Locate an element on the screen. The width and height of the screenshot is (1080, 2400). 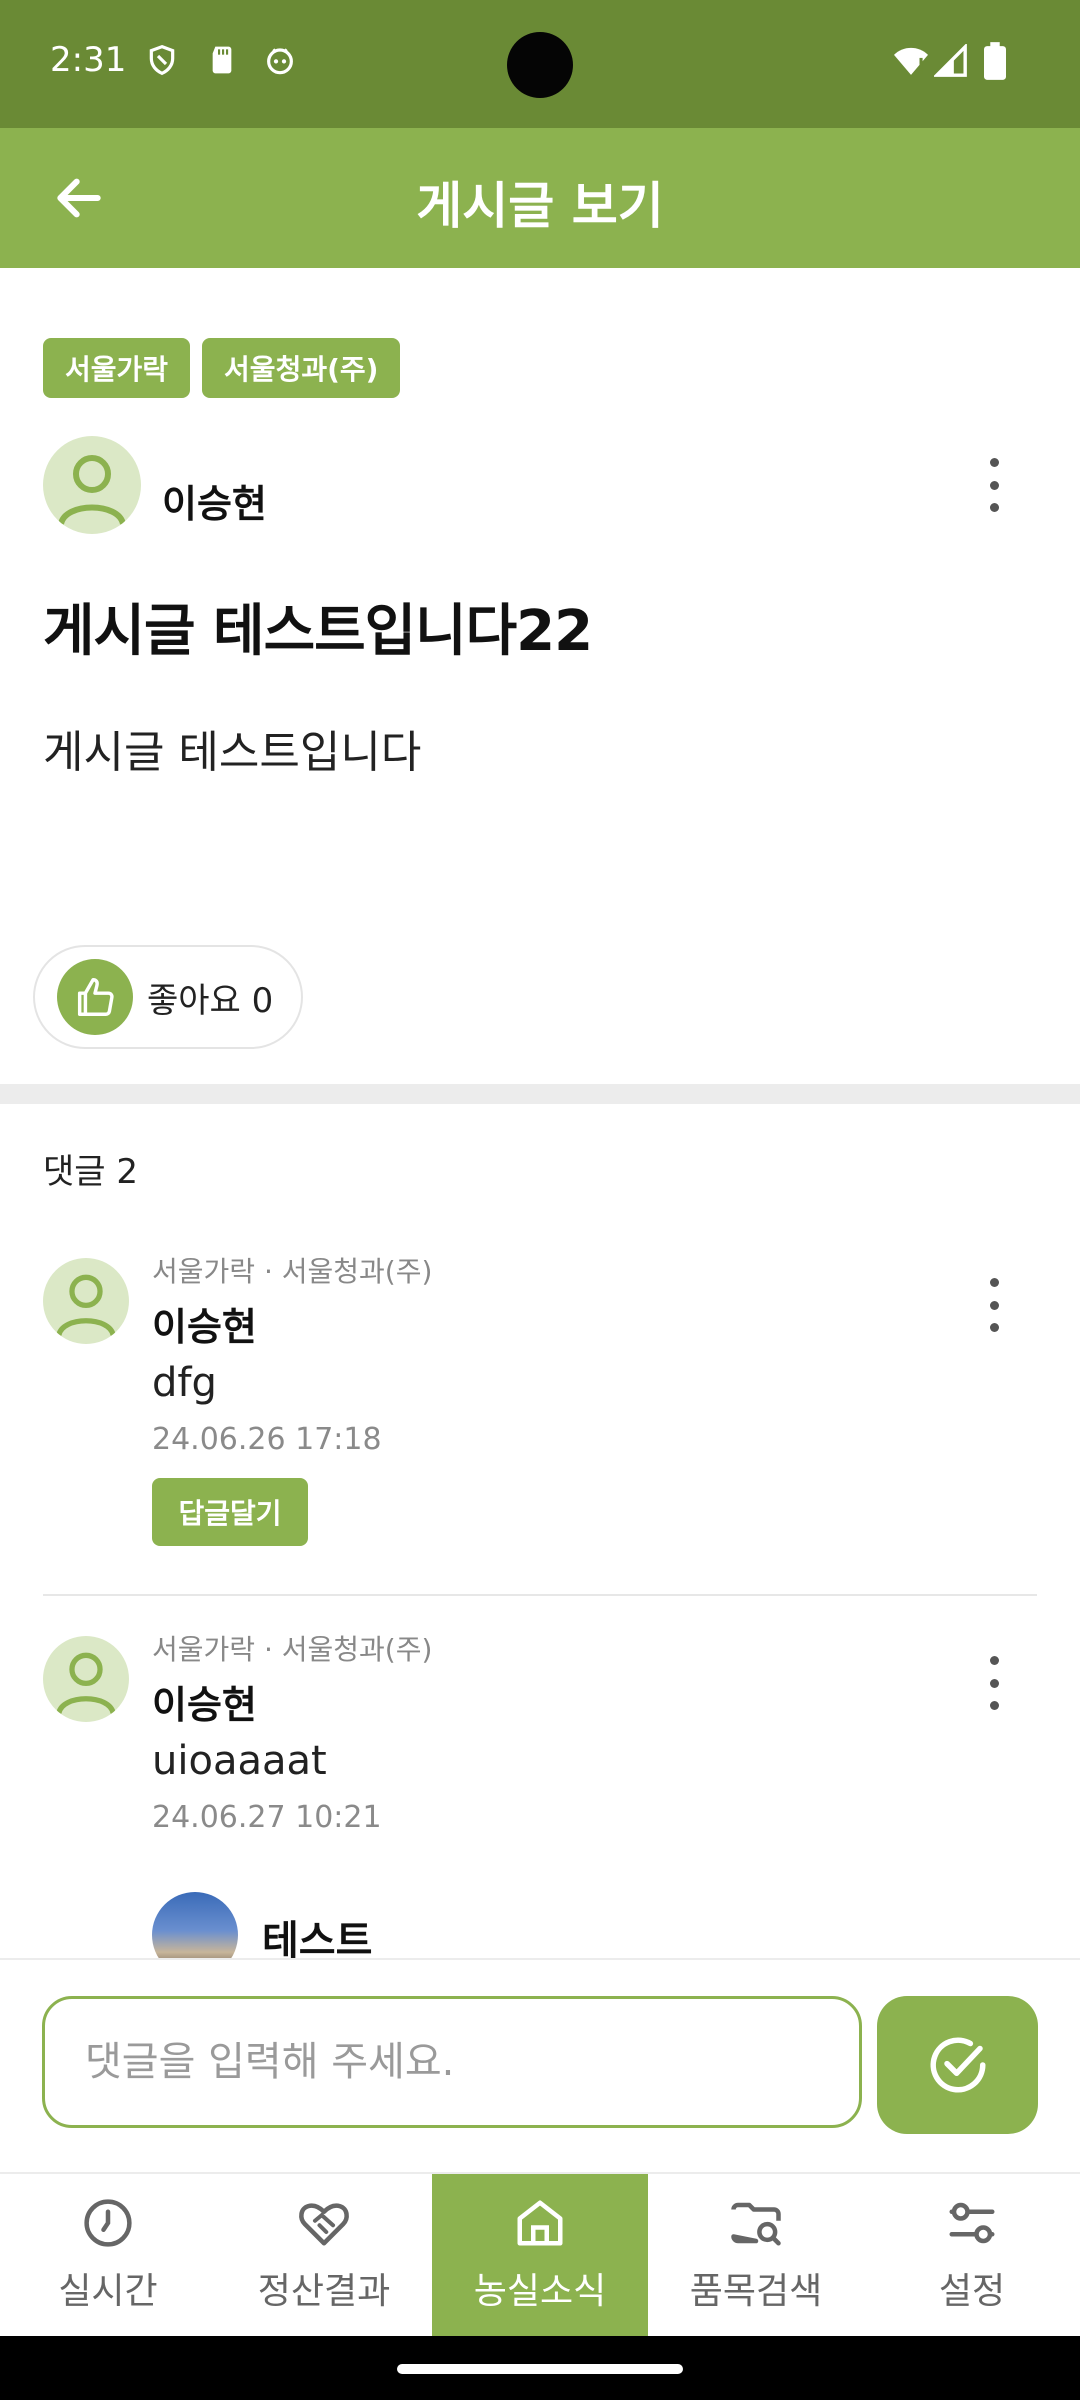
gesture-navigation-bar is located at coordinates (540, 2368).